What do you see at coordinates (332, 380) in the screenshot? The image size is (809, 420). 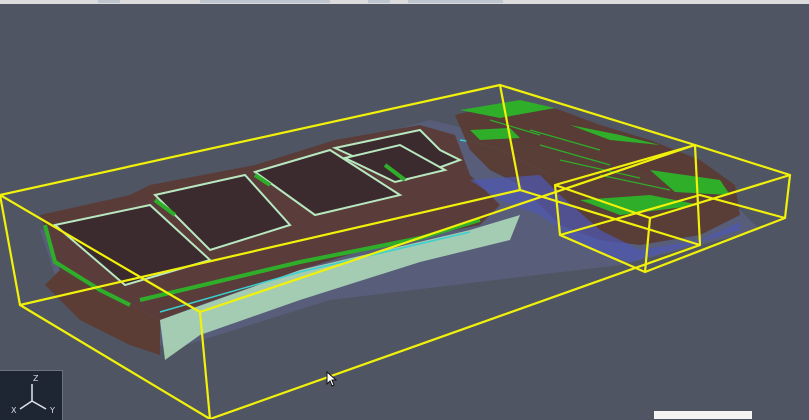 I see `mouse-pointer-icon` at bounding box center [332, 380].